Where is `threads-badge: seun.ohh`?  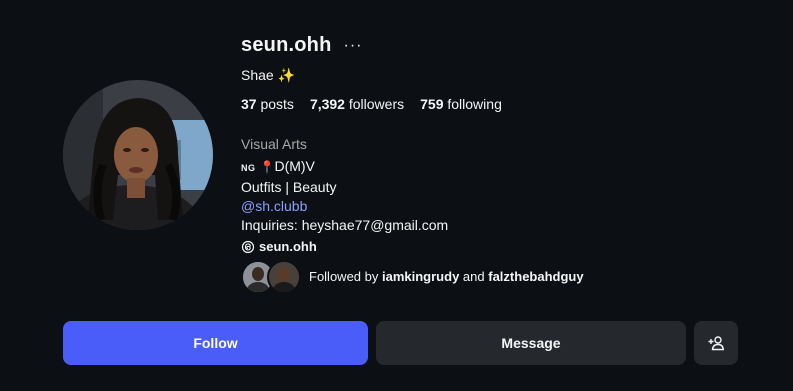 threads-badge: seun.ohh is located at coordinates (344, 246).